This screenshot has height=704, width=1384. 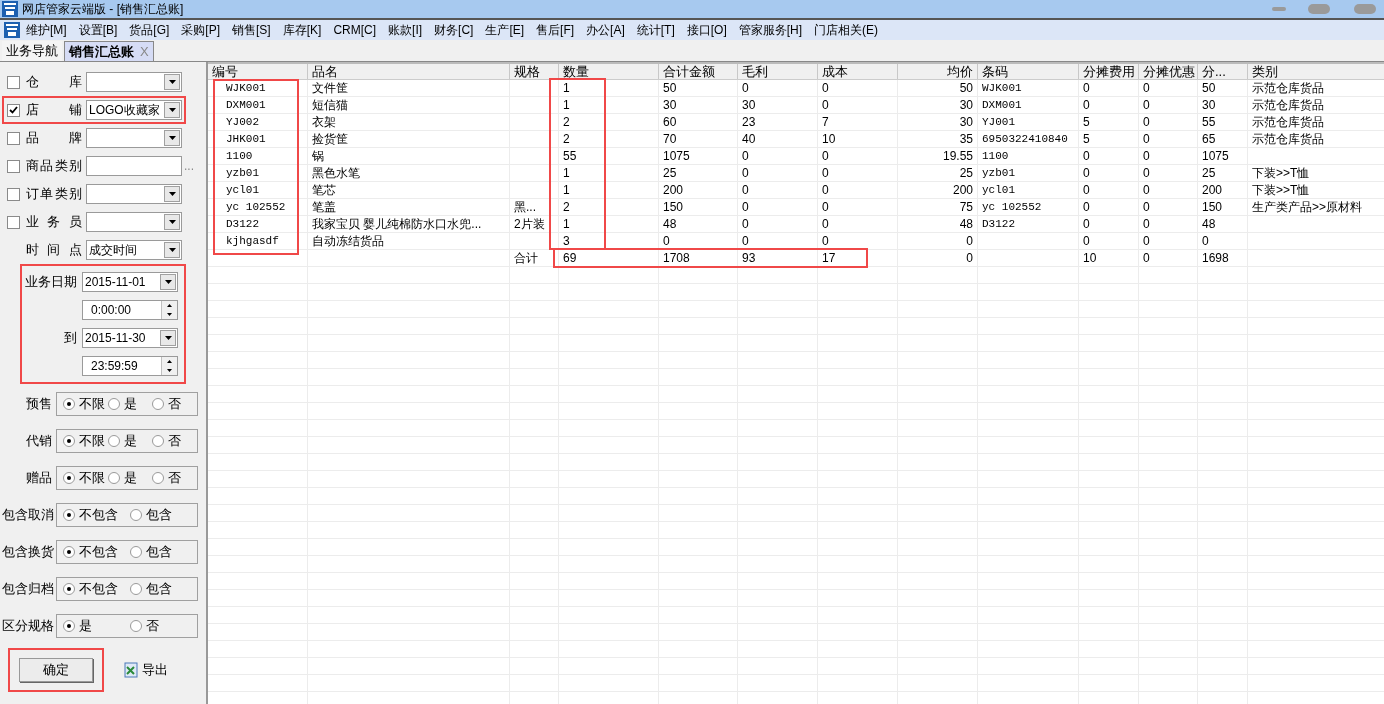 I want to click on menu-item: 门店相关(E), so click(x=846, y=30).